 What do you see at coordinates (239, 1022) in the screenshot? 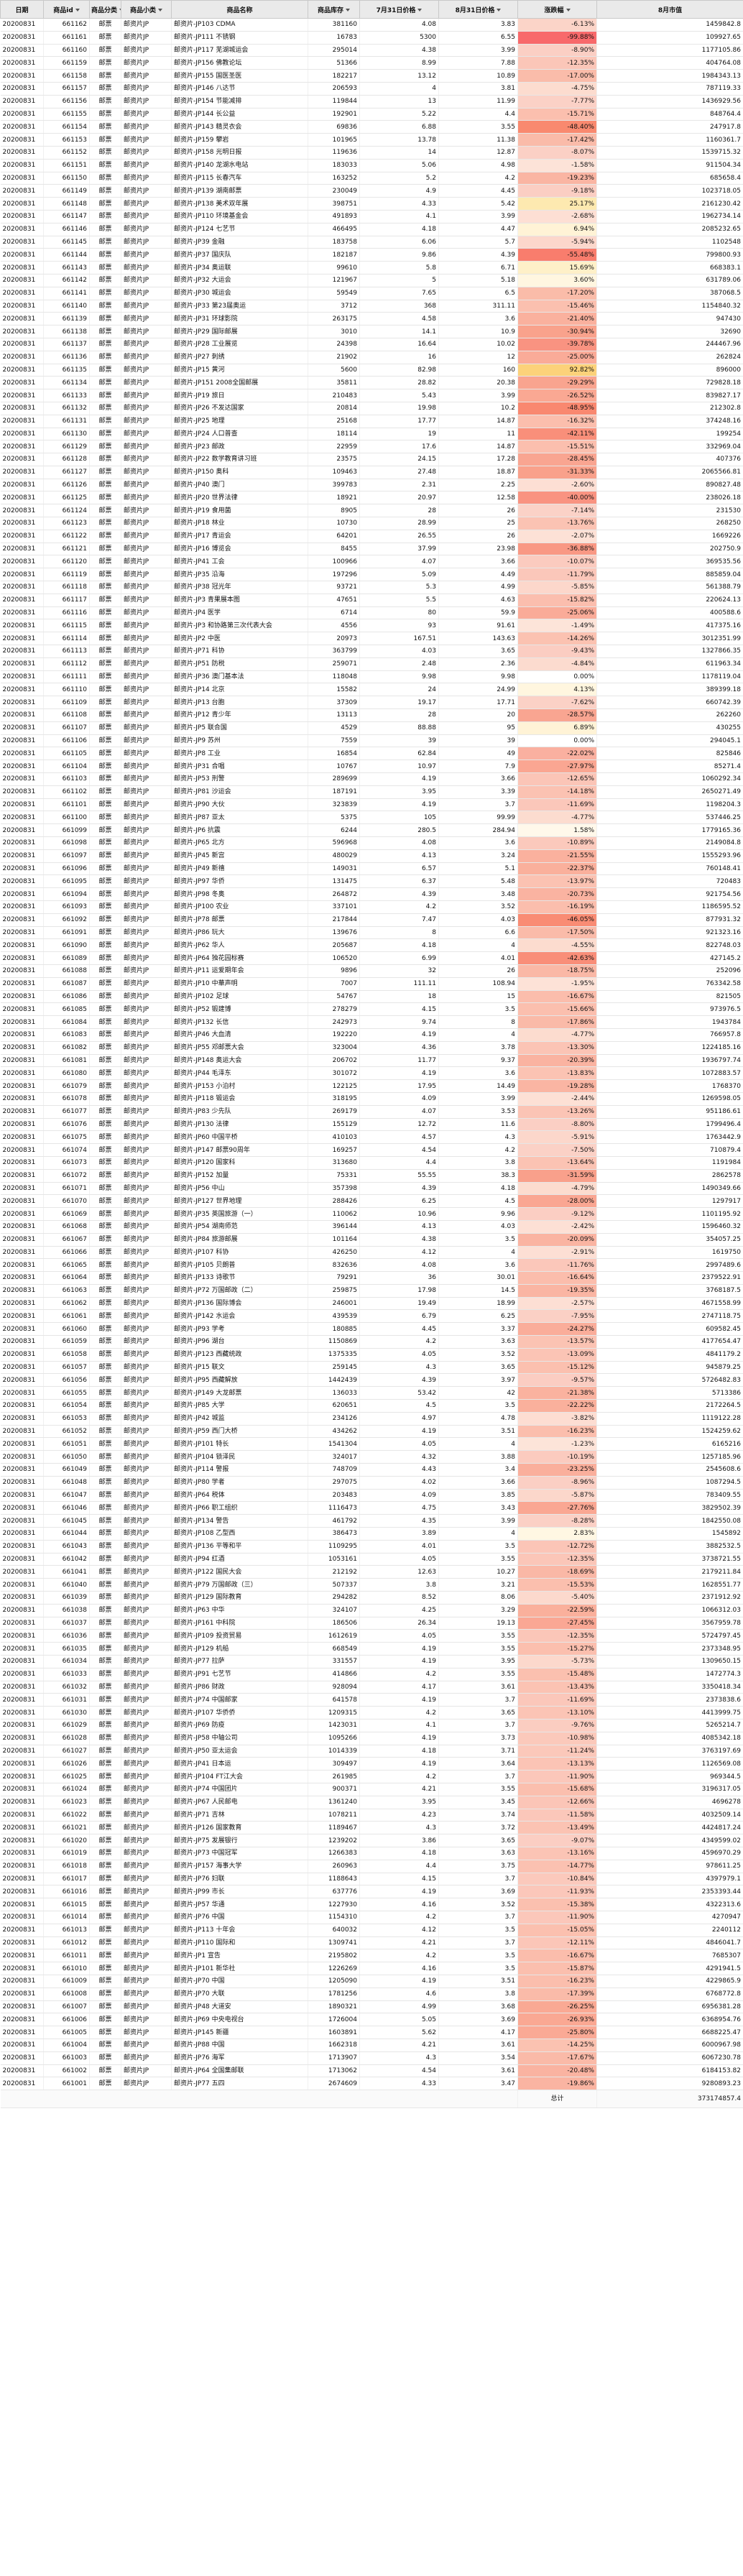
I see `cell-name: 邮资片-JP132 长信` at bounding box center [239, 1022].